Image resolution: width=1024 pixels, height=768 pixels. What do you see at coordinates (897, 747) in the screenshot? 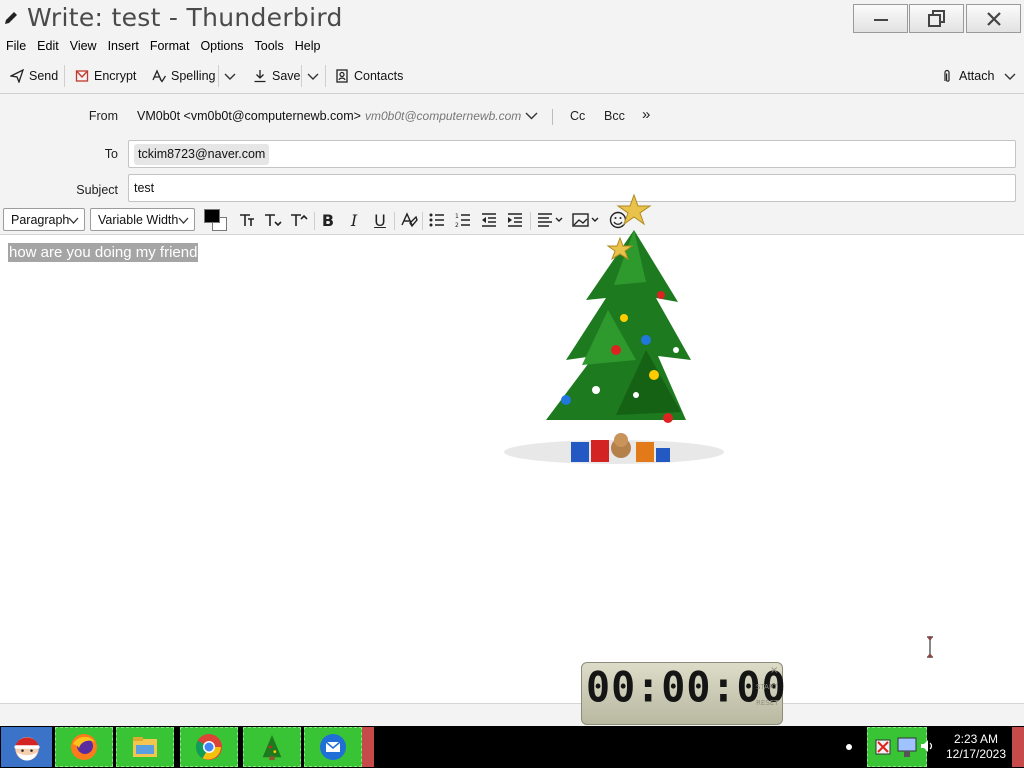
I see `system-tray` at bounding box center [897, 747].